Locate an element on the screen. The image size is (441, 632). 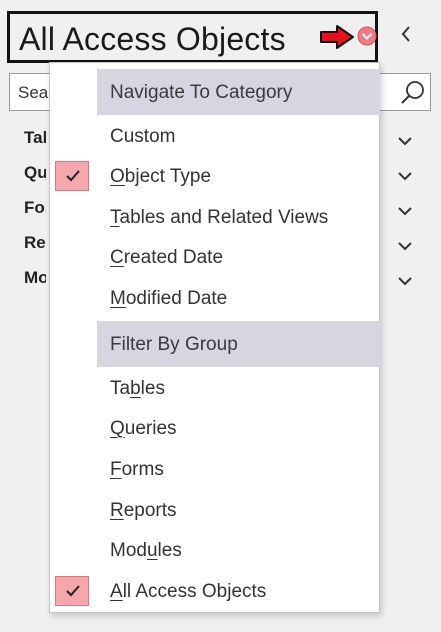
menu-item-custom: Custom is located at coordinates (214, 137).